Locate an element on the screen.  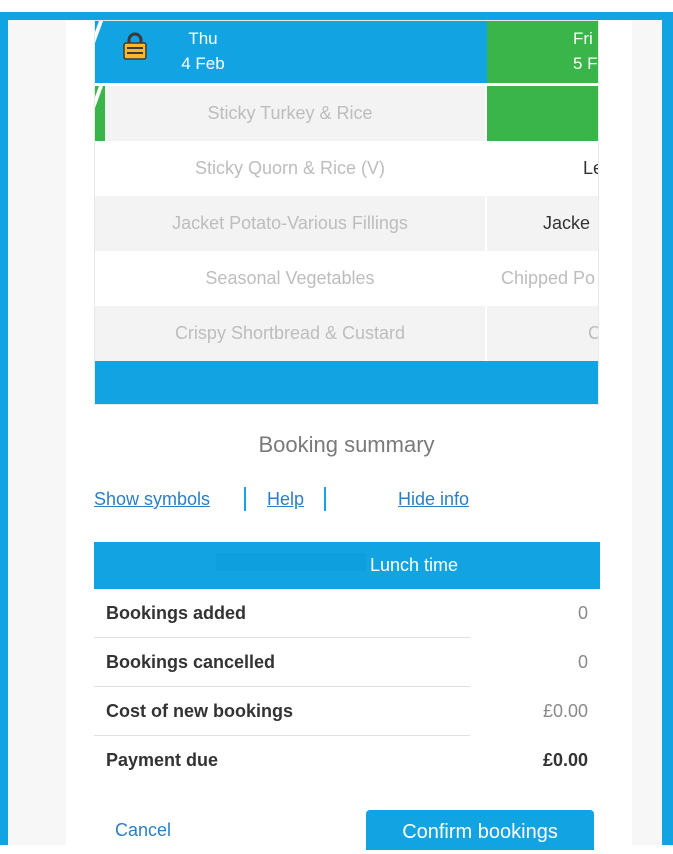
cancel-button: Cancel is located at coordinates (143, 830).